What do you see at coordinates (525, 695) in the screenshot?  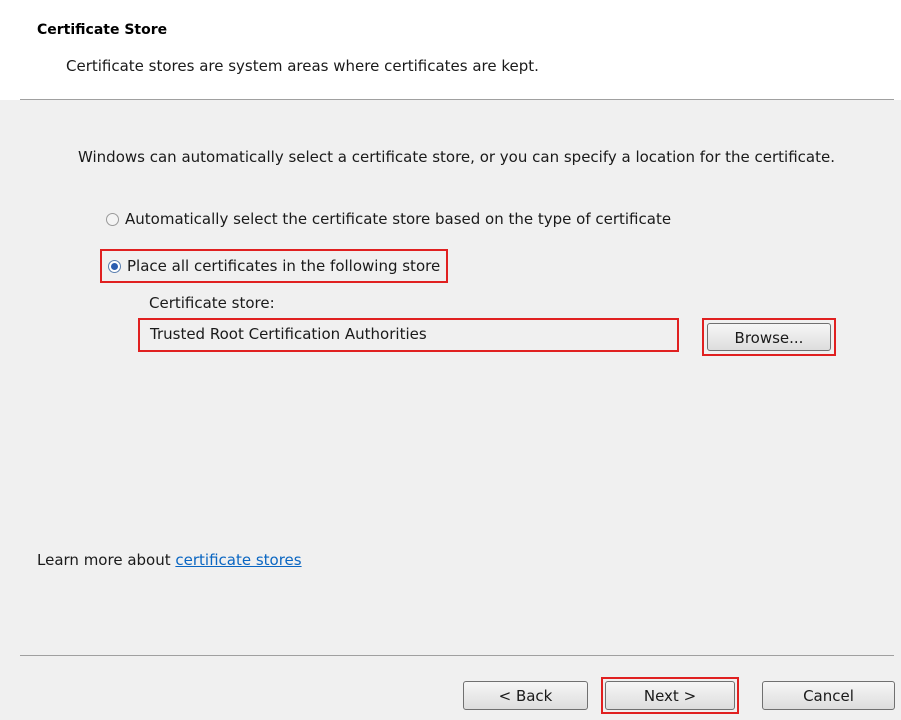 I see `back-button: < Back` at bounding box center [525, 695].